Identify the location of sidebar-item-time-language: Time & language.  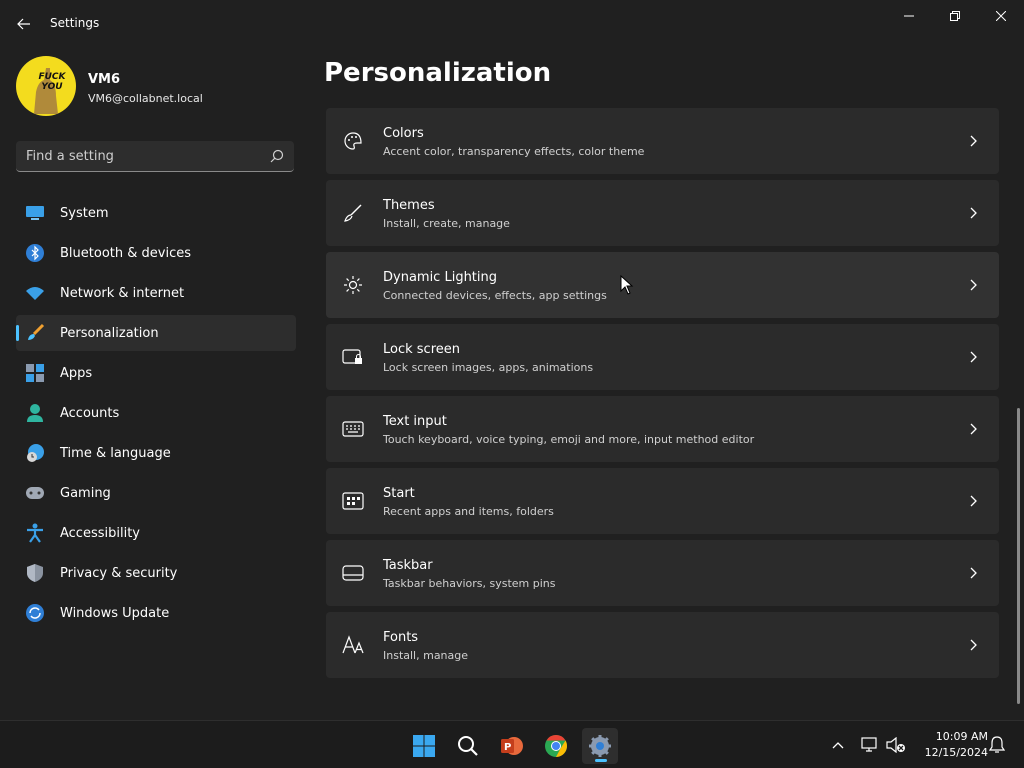
(156, 453).